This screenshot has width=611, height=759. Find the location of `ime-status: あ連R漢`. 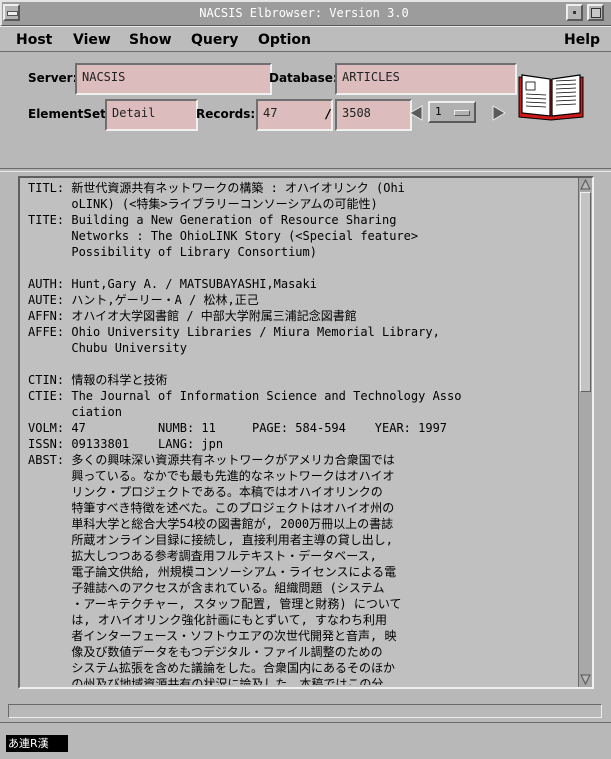

ime-status: あ連R漢 is located at coordinates (37, 743).